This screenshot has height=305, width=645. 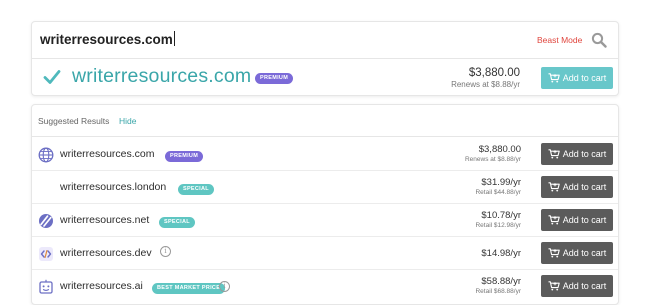 I want to click on search-icon, so click(x=599, y=40).